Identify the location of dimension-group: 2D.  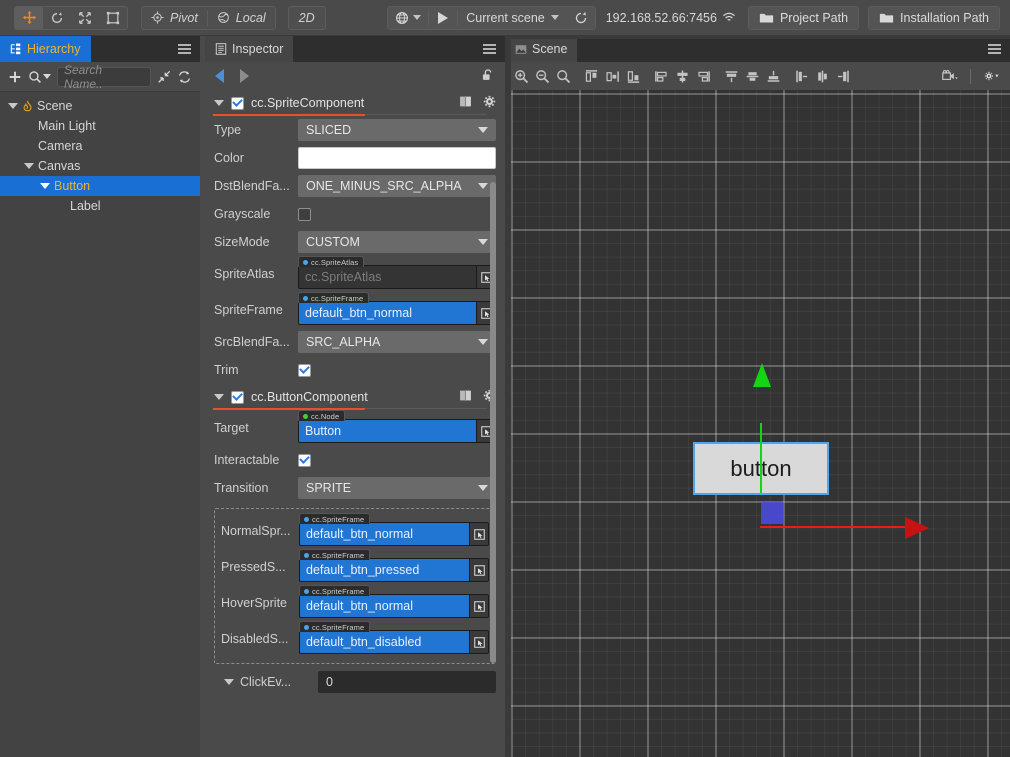
(306, 17).